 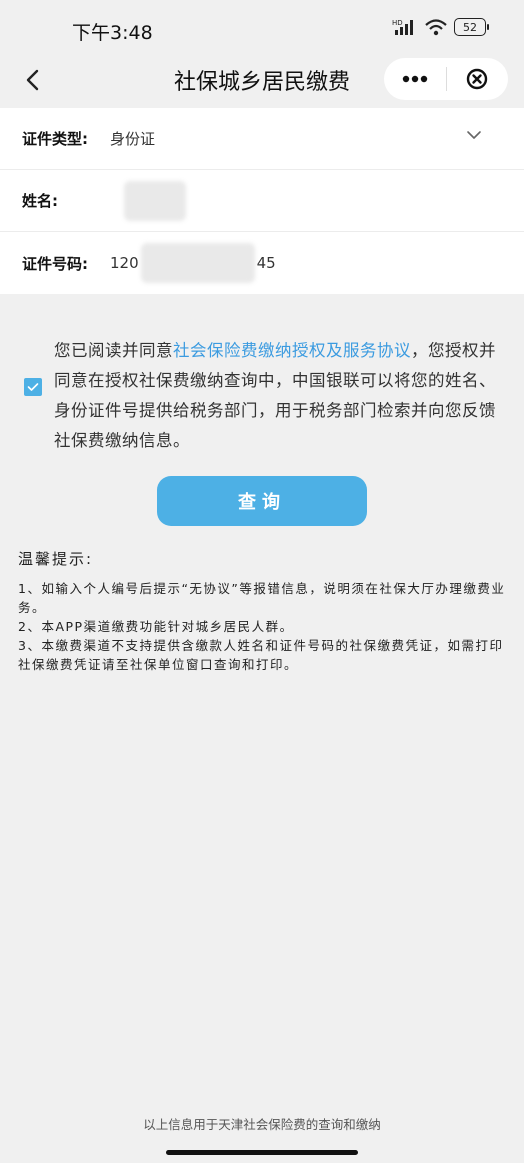 I want to click on name-row: 姓名:, so click(x=262, y=201).